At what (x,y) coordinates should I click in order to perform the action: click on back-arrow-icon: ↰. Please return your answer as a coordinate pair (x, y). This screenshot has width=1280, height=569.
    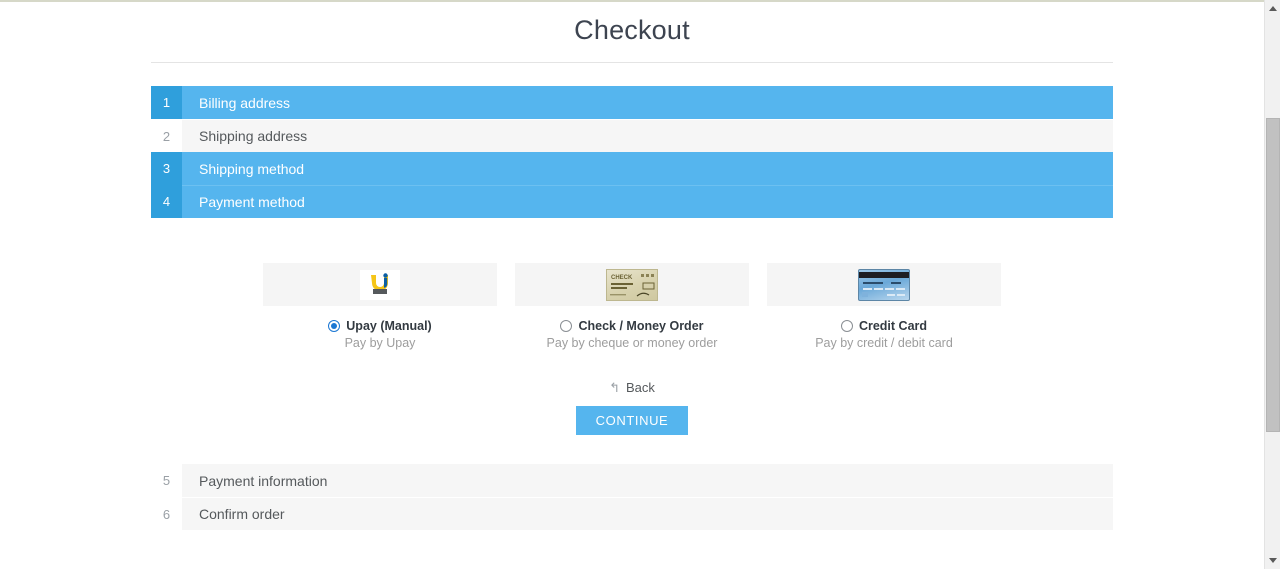
    Looking at the image, I should click on (614, 388).